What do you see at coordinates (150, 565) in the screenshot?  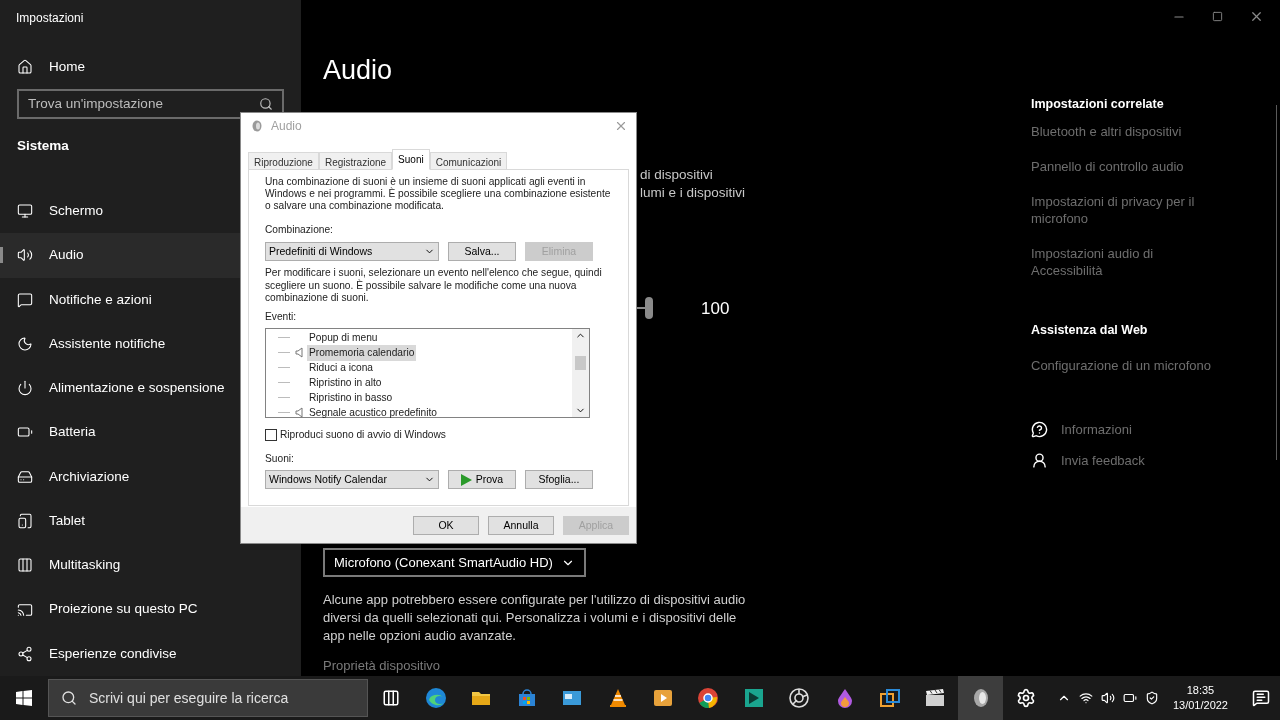 I see `sidebar-item: Multitasking` at bounding box center [150, 565].